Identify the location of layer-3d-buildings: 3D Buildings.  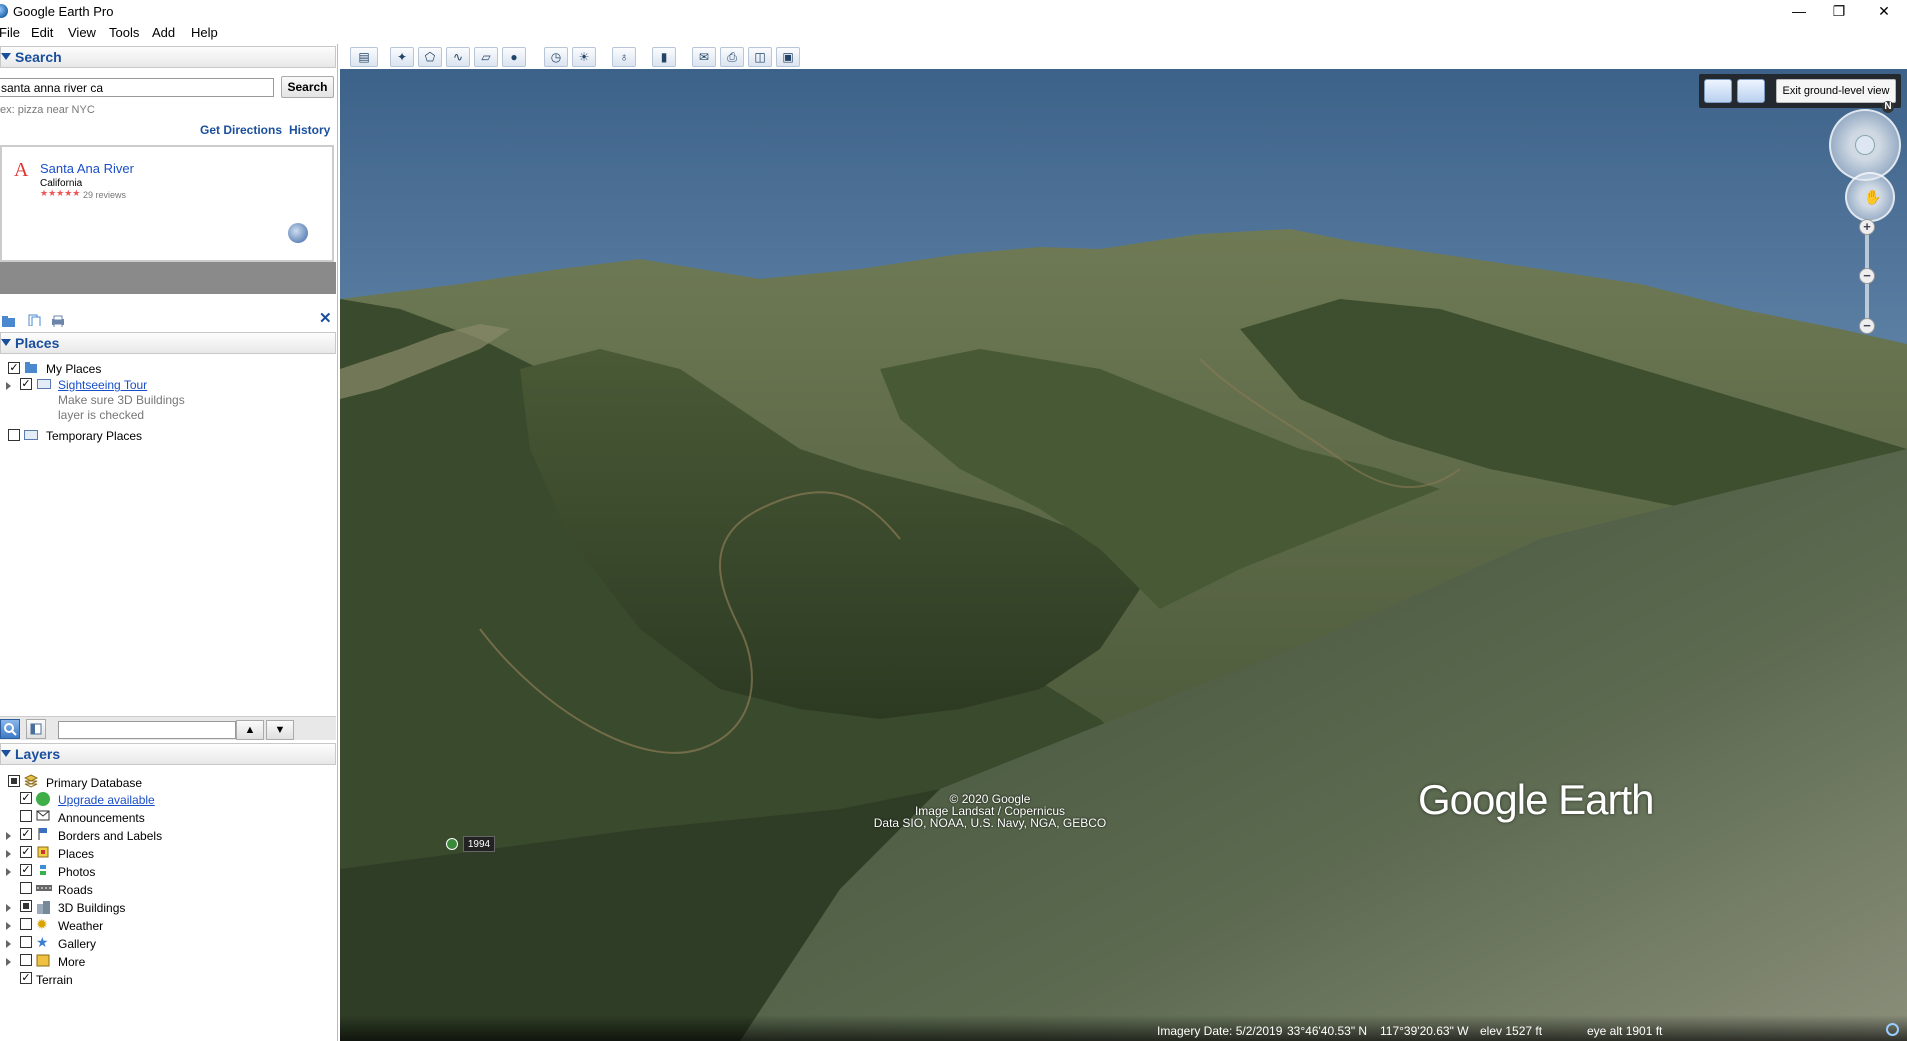
(91, 908).